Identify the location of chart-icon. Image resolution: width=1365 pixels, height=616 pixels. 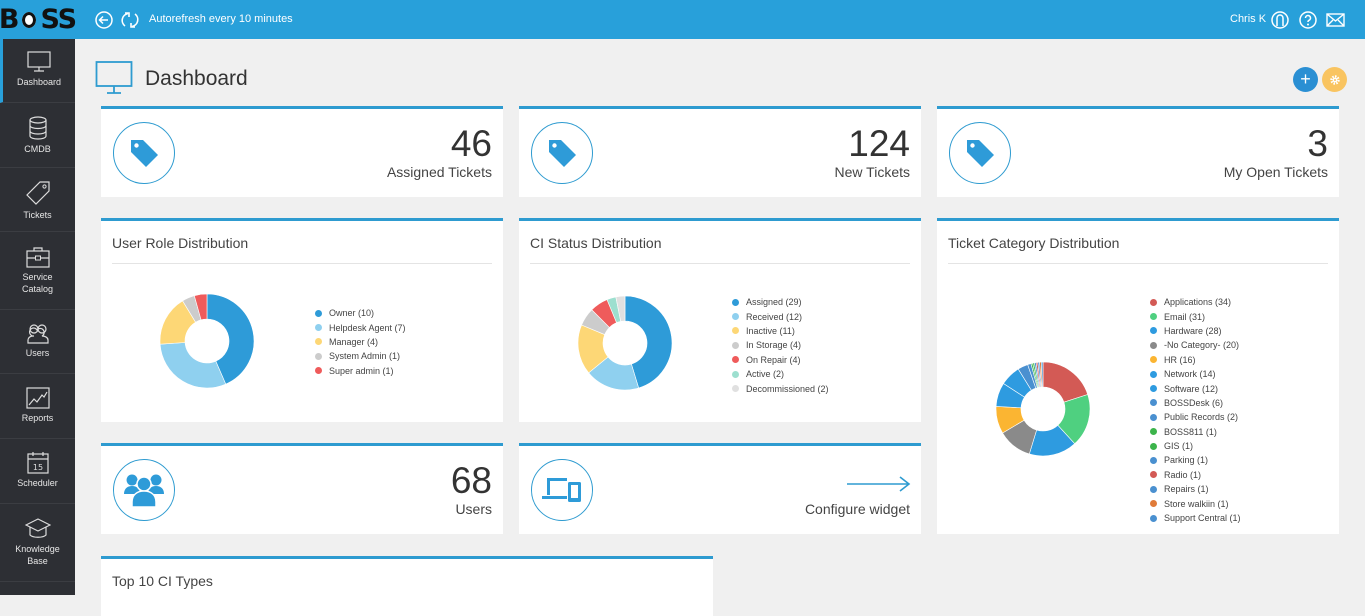
(37, 398).